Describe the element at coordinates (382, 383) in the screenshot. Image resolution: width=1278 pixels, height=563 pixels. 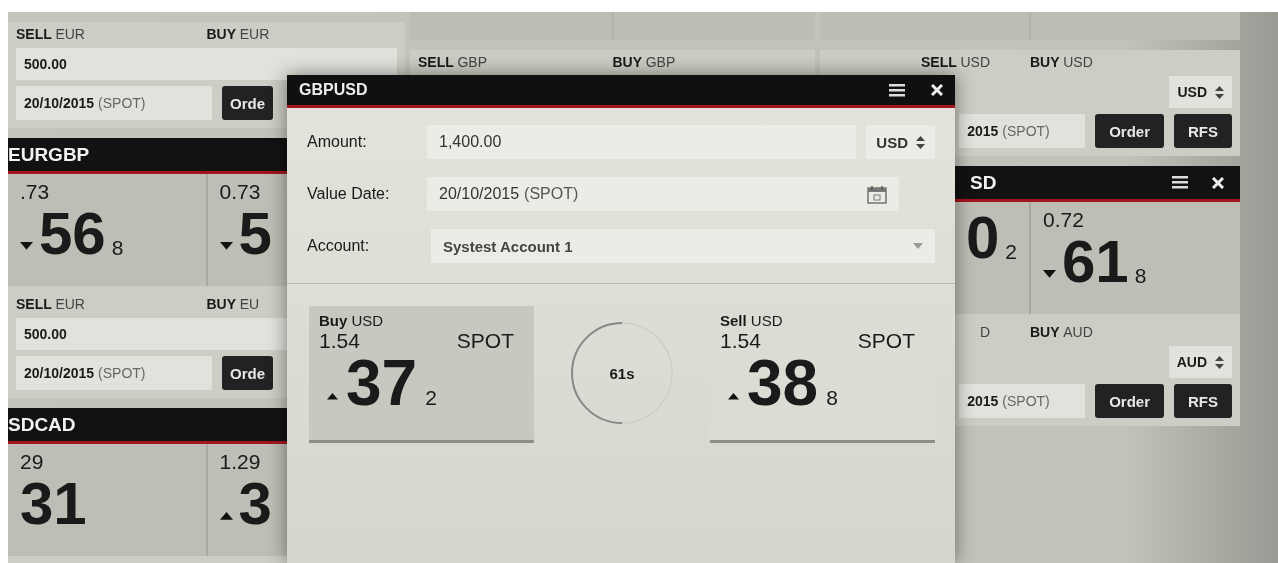
I see `price-big-figure: 37` at that location.